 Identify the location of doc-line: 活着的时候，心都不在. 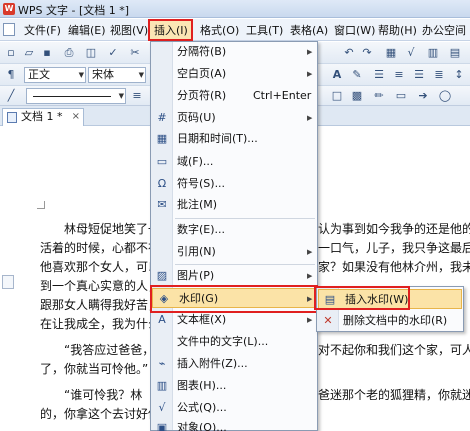
(96, 248).